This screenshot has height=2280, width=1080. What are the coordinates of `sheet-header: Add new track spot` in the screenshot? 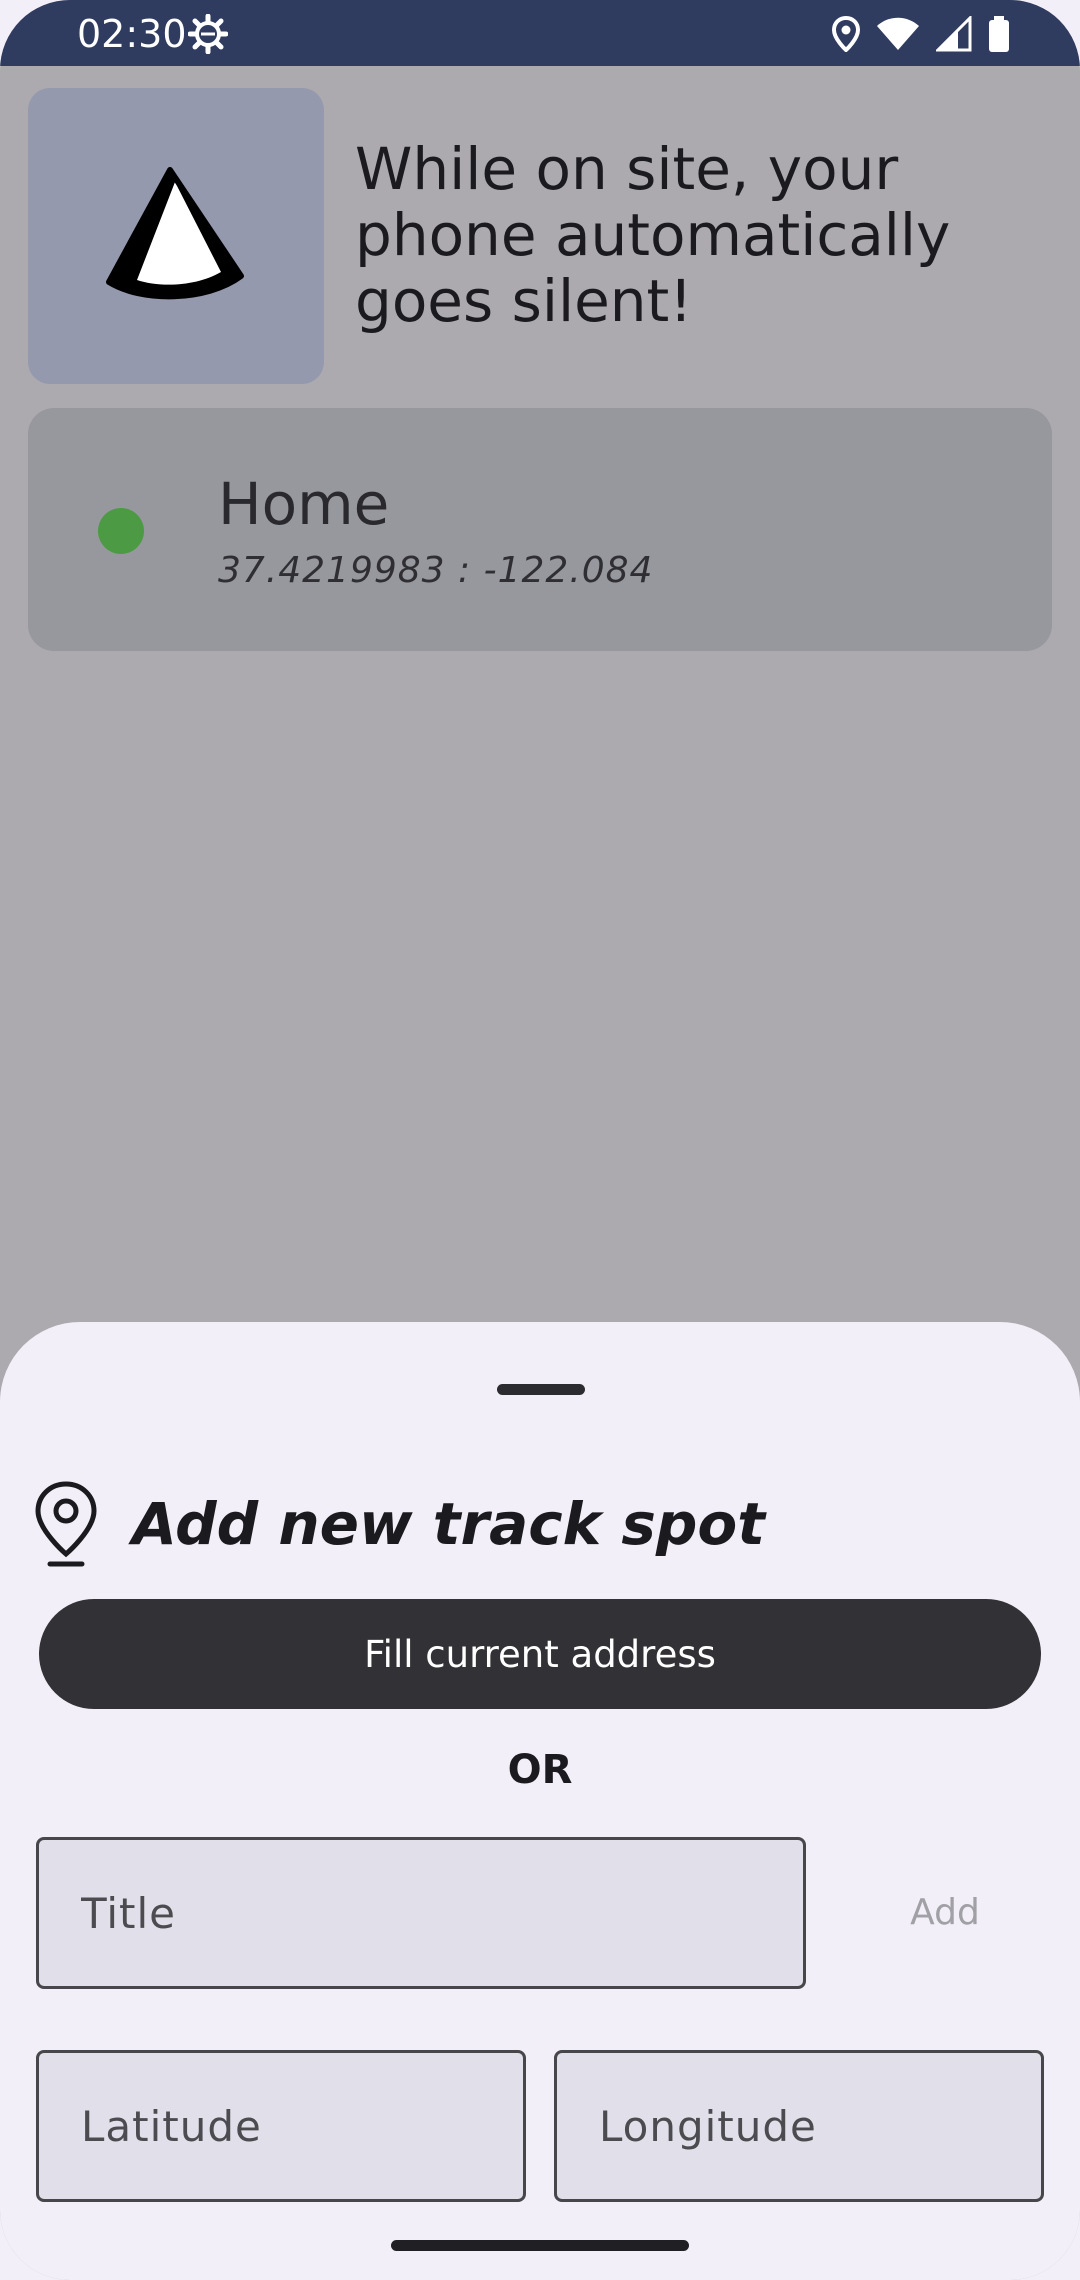 It's located at (399, 1524).